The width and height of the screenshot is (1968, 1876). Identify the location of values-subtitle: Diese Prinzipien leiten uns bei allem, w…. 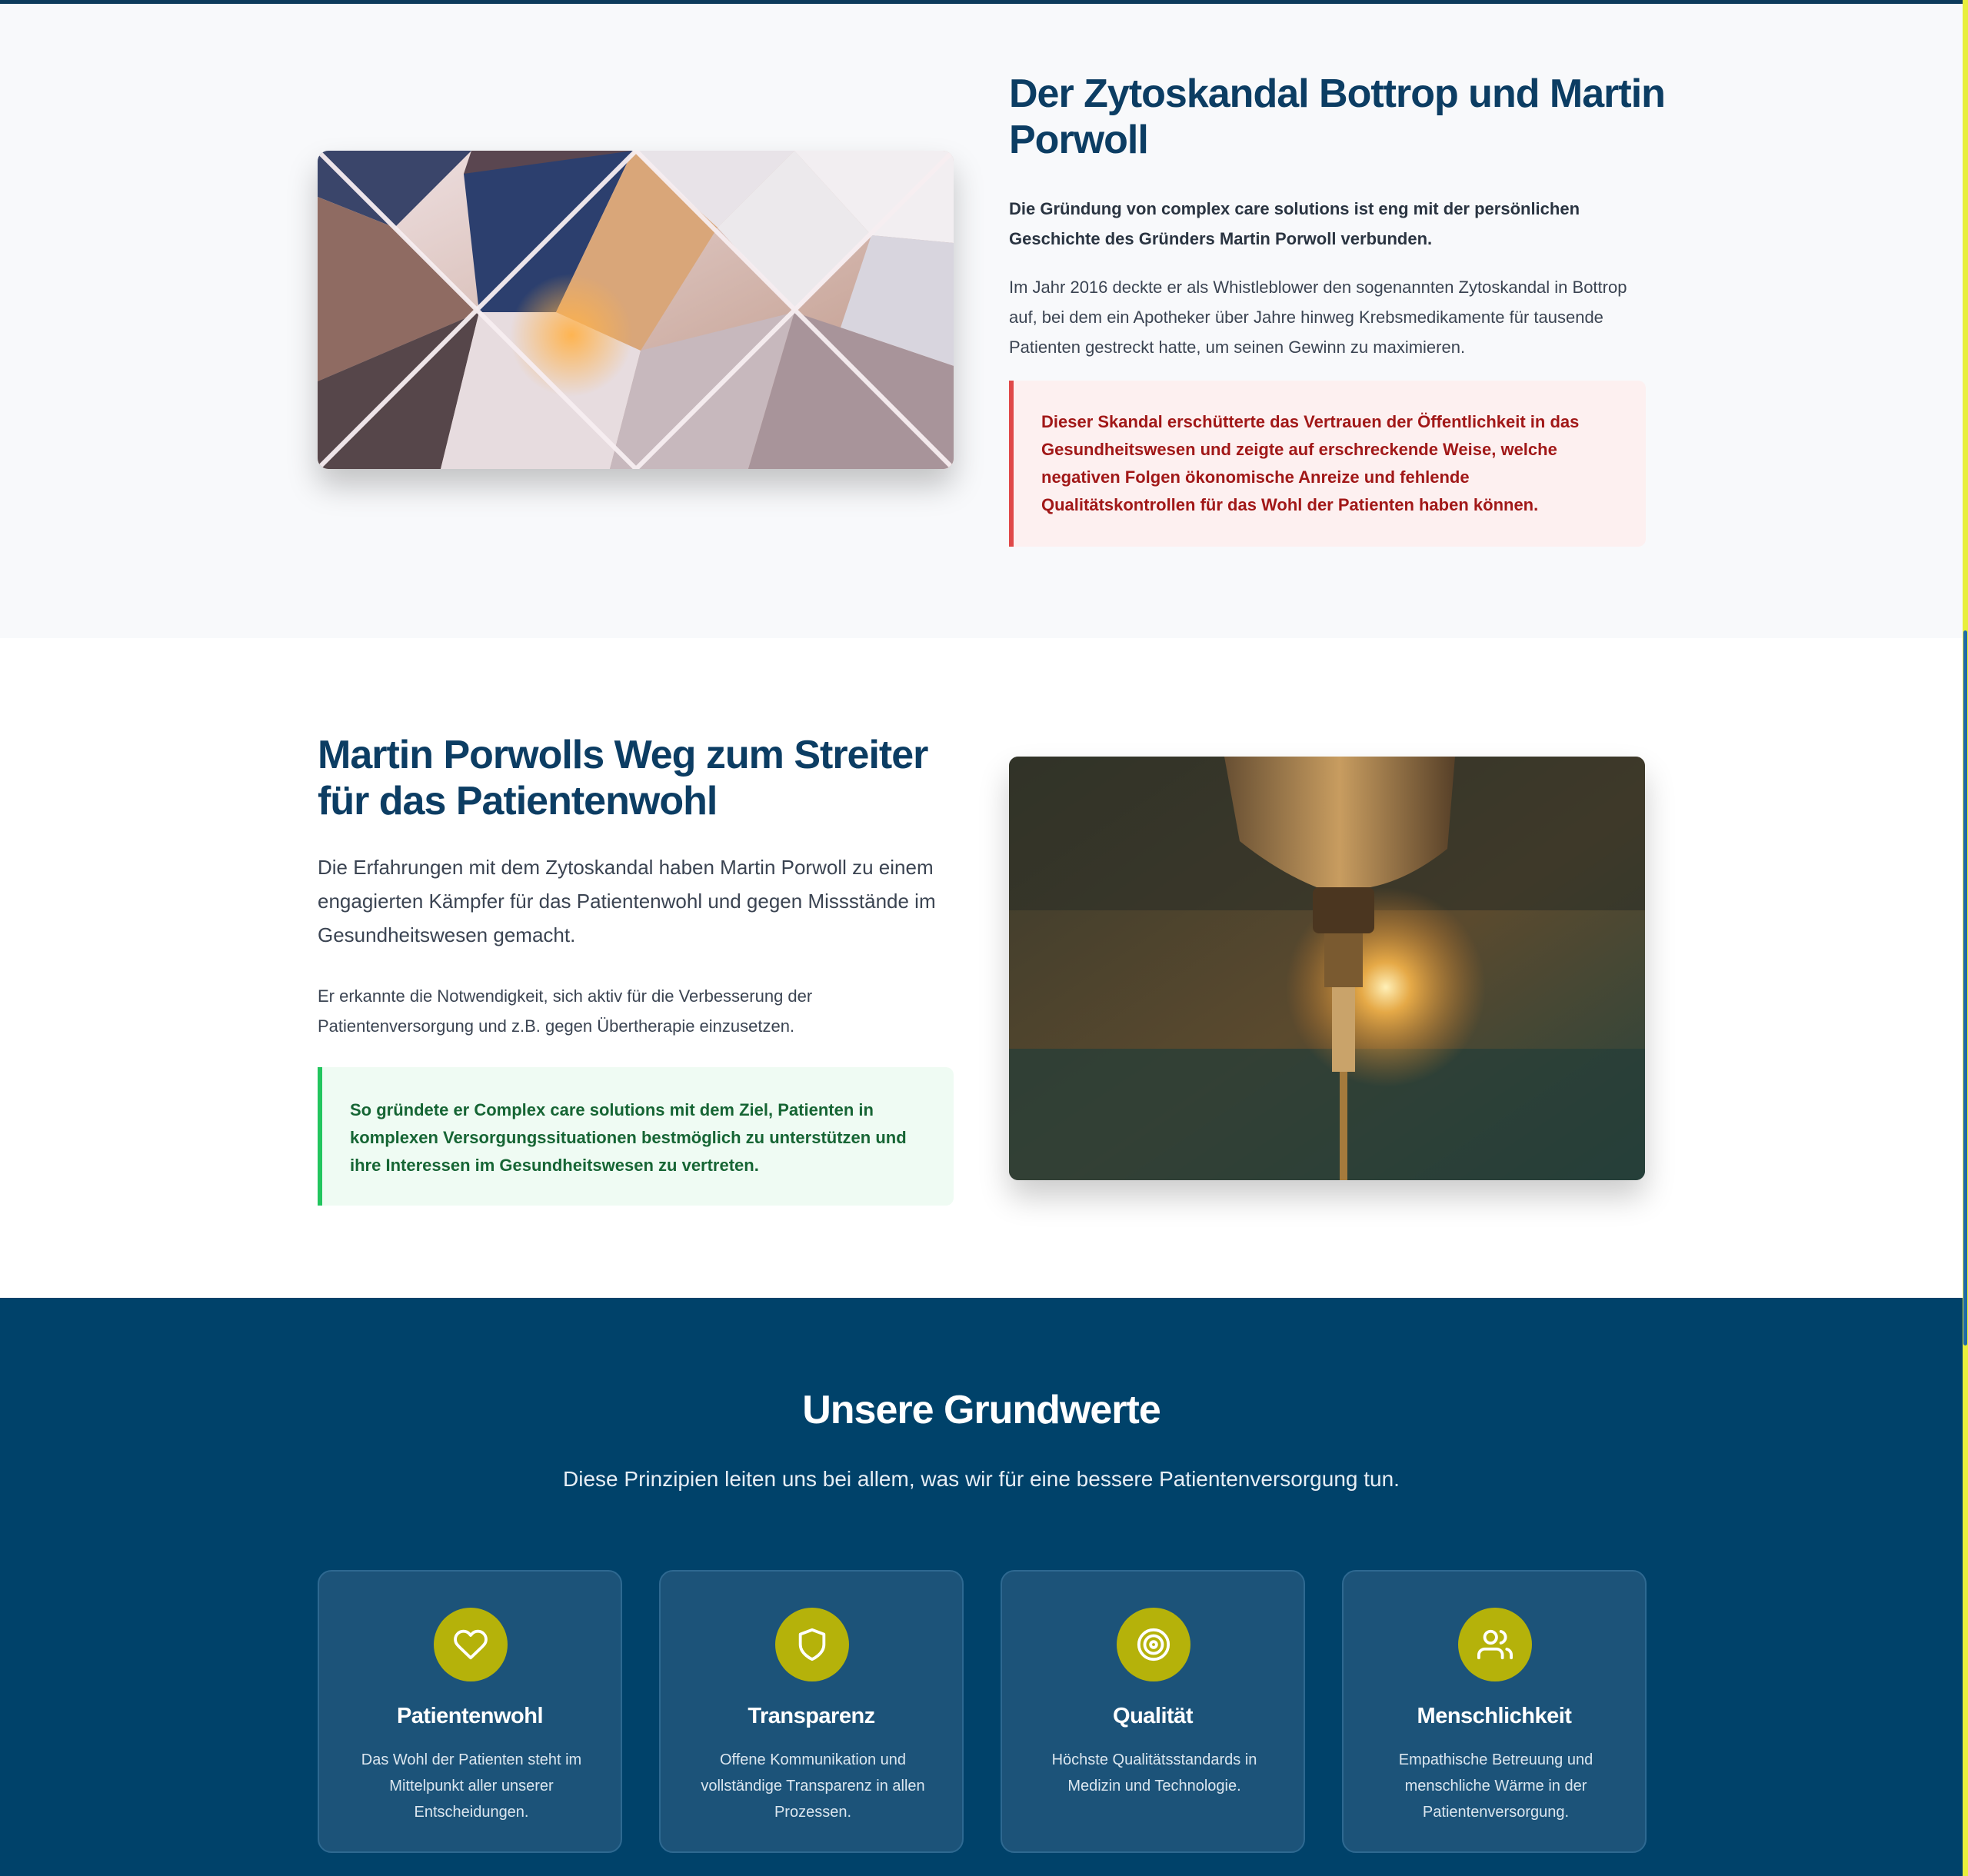
(981, 1479).